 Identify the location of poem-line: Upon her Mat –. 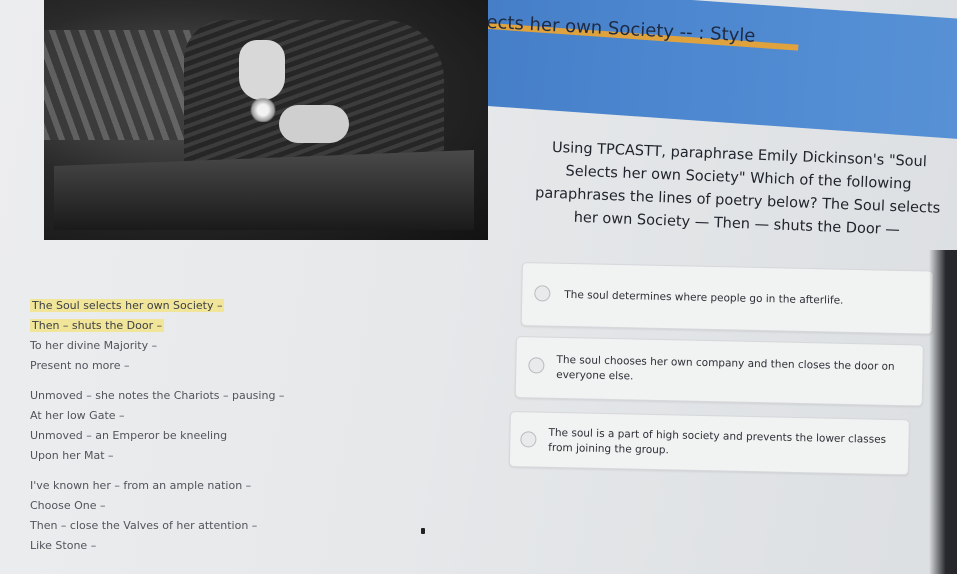
(72, 455).